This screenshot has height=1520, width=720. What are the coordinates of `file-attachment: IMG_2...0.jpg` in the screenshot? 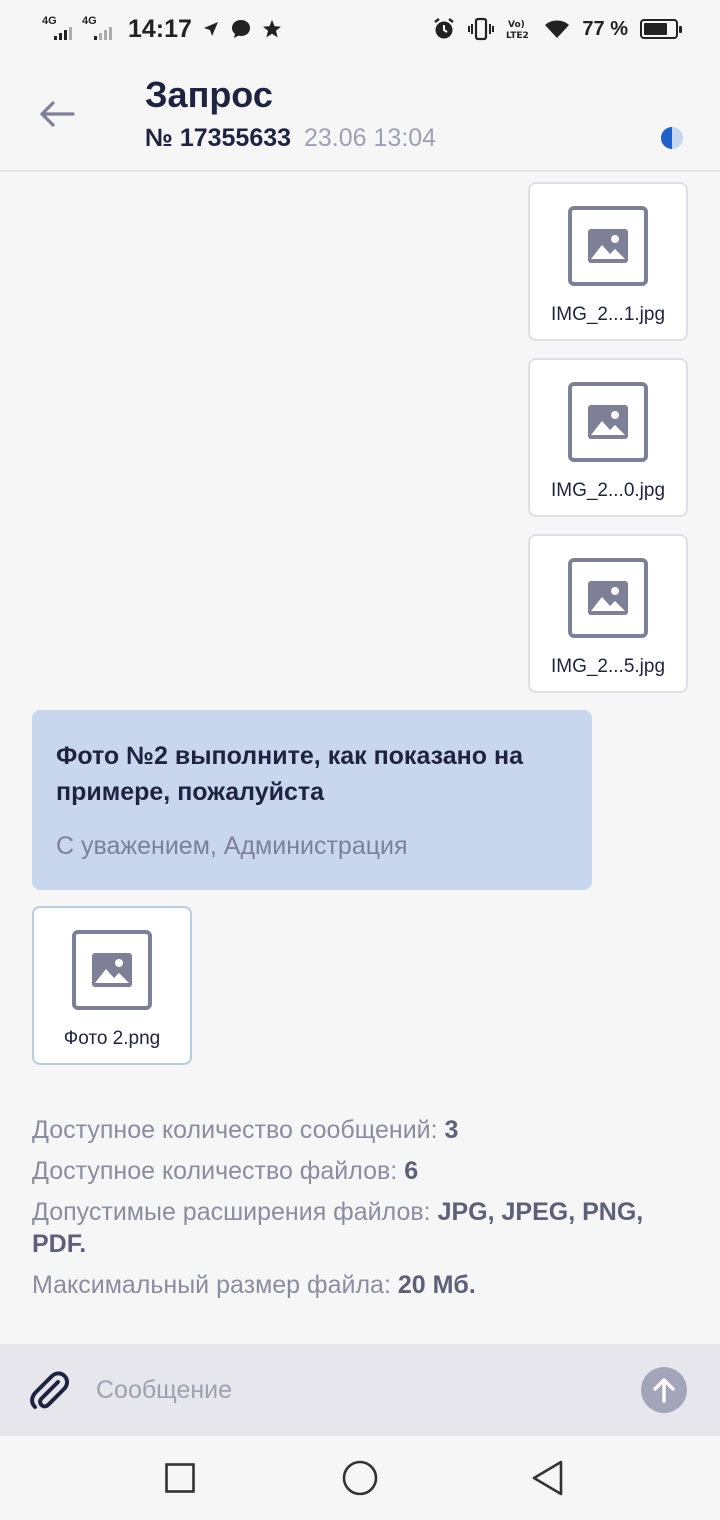 It's located at (608, 437).